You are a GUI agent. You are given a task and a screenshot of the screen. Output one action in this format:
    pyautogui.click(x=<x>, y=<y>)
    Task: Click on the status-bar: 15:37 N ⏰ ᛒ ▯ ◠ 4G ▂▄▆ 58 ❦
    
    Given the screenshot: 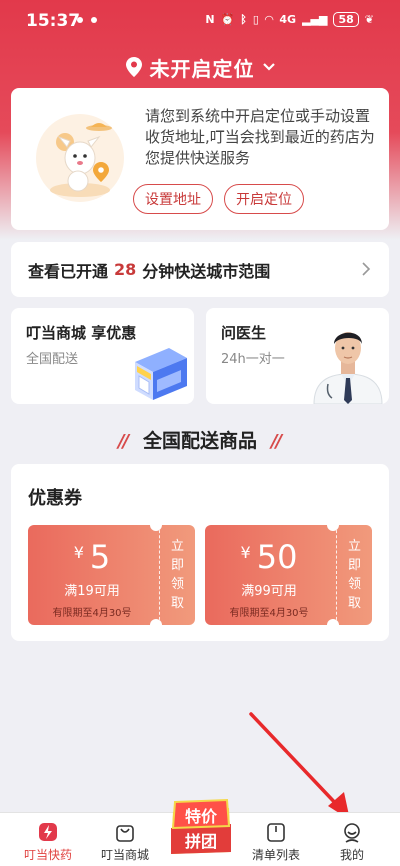 What is the action you would take?
    pyautogui.click(x=200, y=21)
    